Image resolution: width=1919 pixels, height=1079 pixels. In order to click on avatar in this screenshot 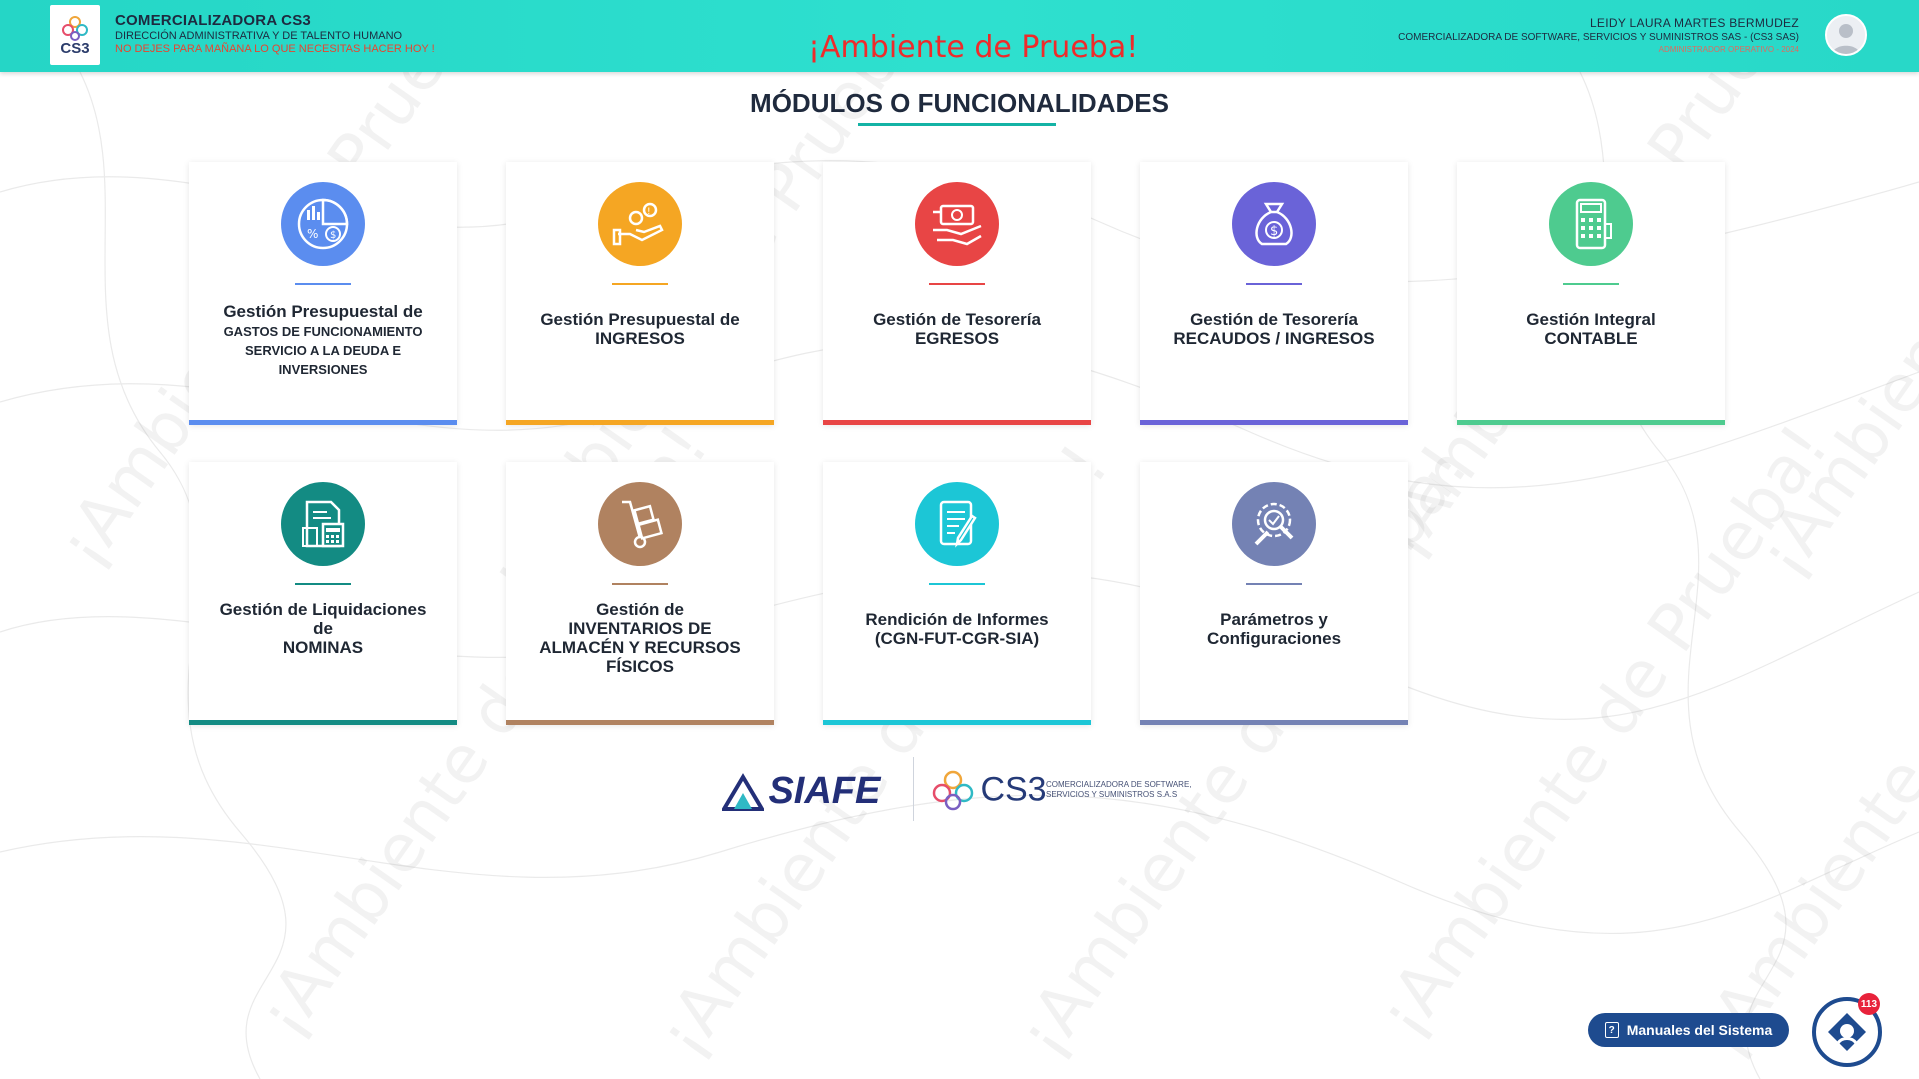, I will do `click(1846, 35)`.